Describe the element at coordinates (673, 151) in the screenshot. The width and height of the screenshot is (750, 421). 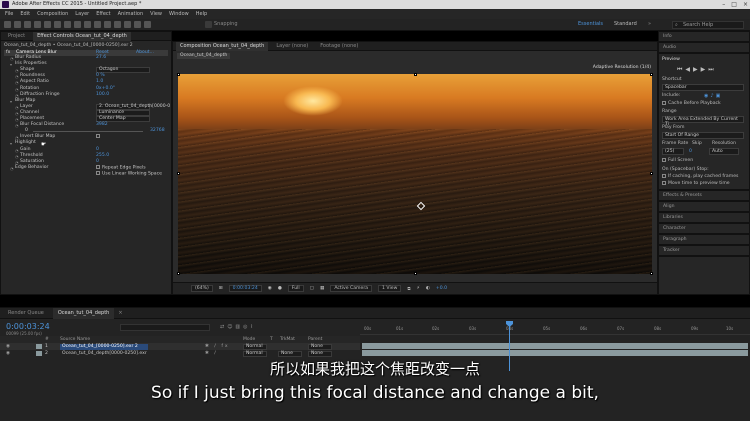
I see `frame-rate-dropdown: (25)` at that location.